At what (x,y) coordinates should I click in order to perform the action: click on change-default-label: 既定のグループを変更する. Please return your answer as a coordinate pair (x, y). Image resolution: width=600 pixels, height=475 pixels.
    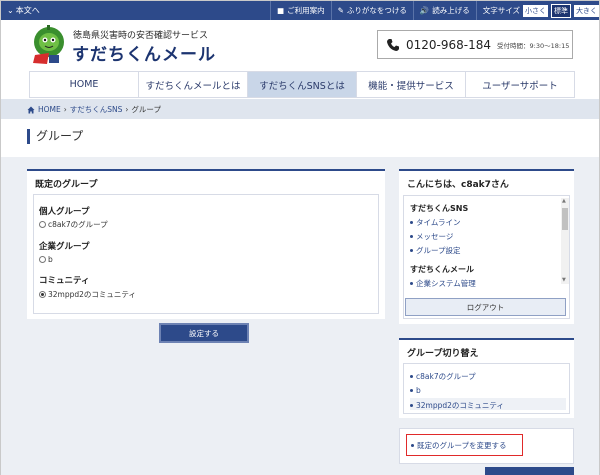
    Looking at the image, I should click on (462, 445).